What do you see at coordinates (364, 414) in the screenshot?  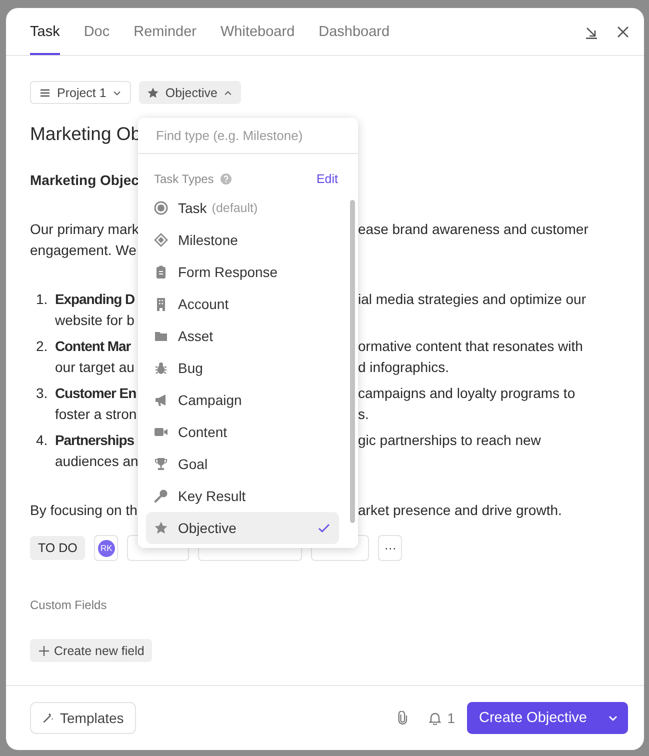 I see `text-line: s.` at bounding box center [364, 414].